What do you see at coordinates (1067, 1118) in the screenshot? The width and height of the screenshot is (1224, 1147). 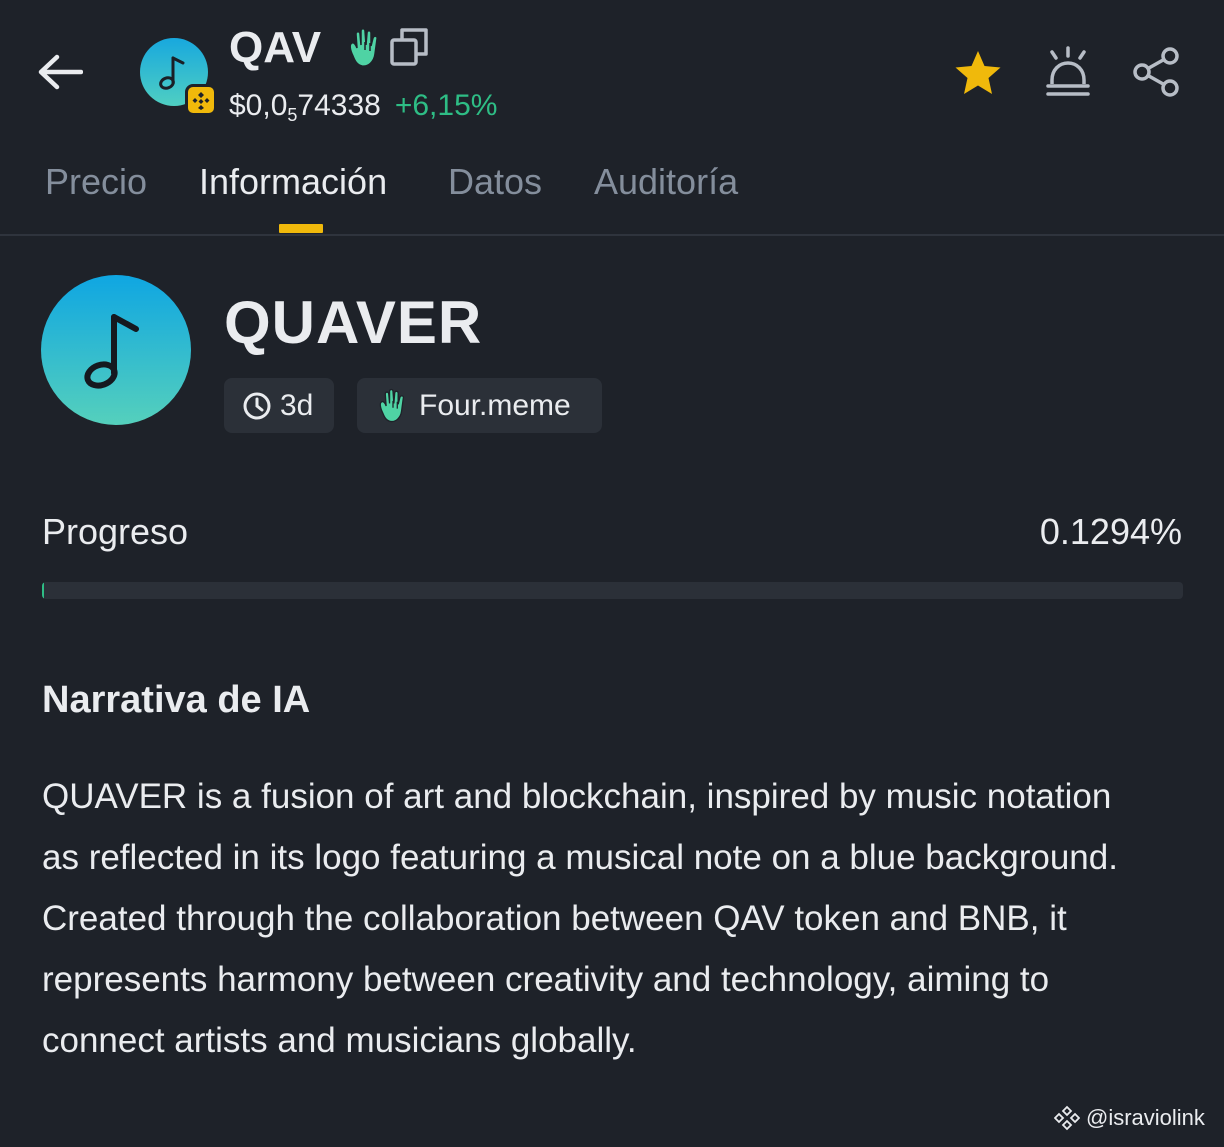 I see `binance-logo-icon` at bounding box center [1067, 1118].